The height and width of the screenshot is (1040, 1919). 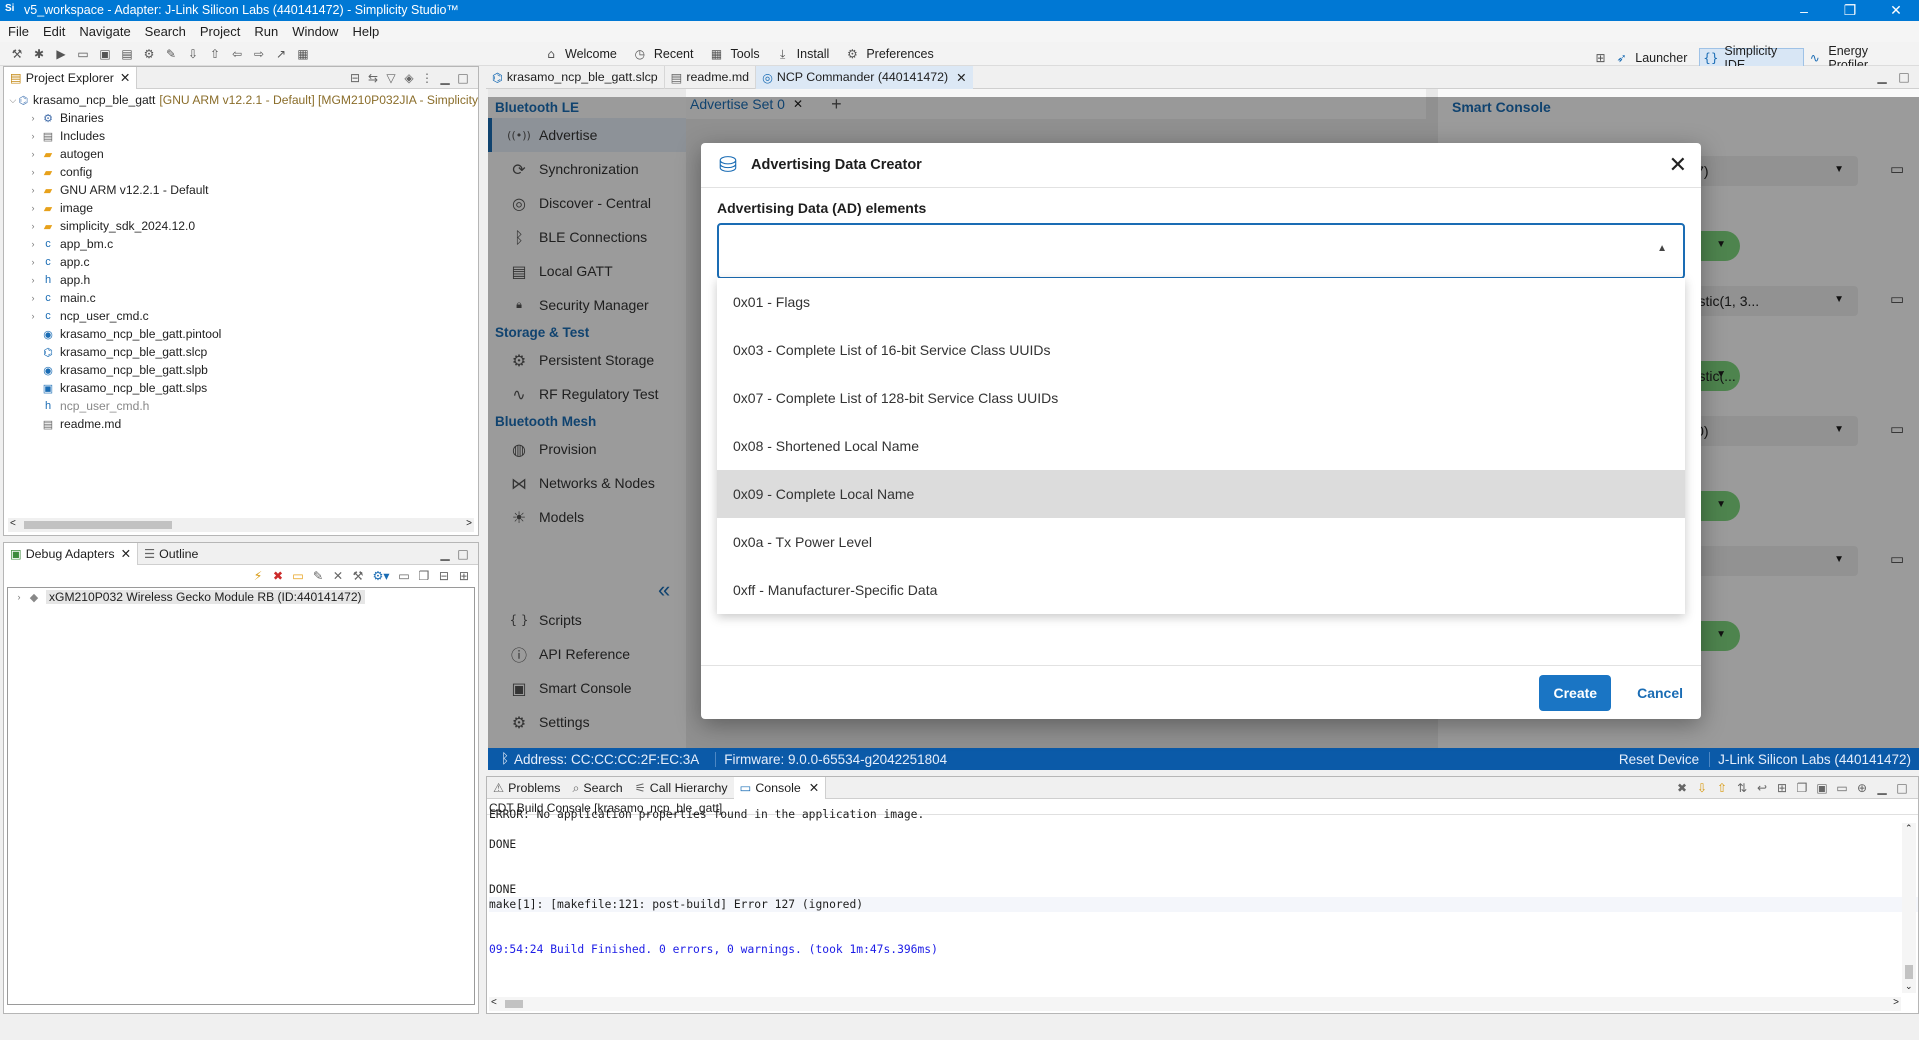 I want to click on cancel-button: Cancel, so click(x=1660, y=693).